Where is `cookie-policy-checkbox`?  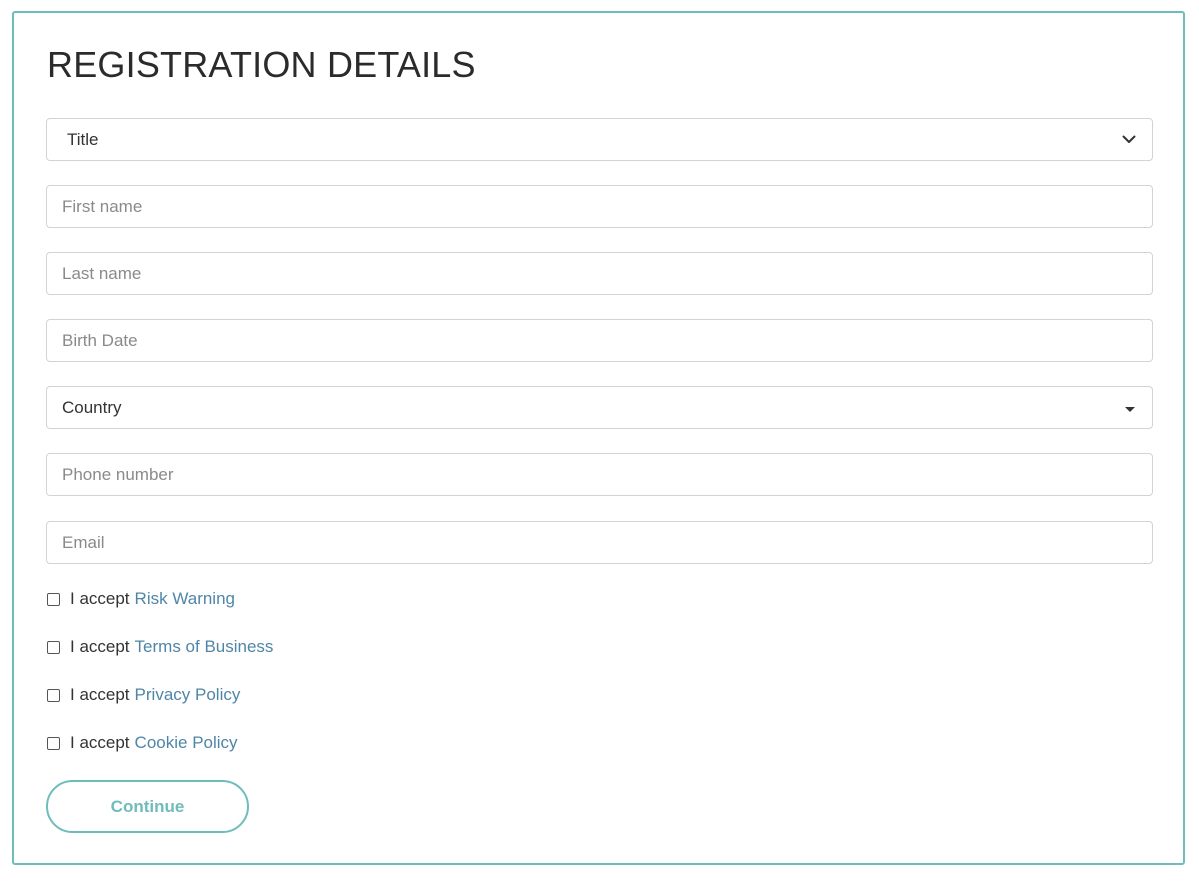
cookie-policy-checkbox is located at coordinates (53, 743).